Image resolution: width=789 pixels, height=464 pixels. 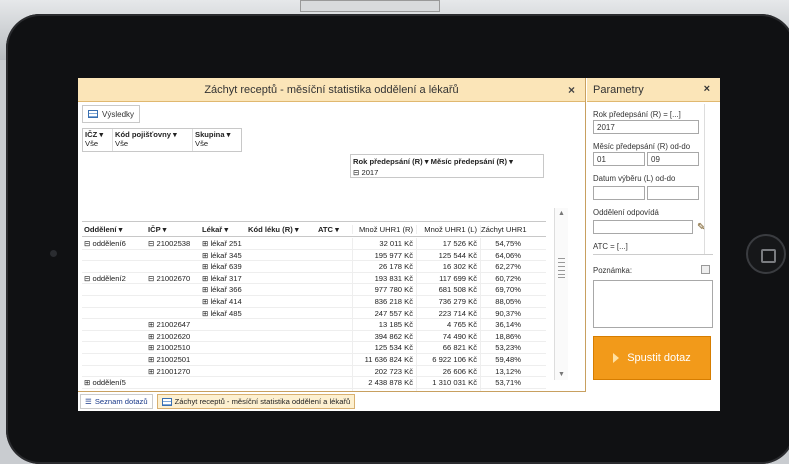 I want to click on filter-icz: IČZ ▾ Vše, so click(x=98, y=140).